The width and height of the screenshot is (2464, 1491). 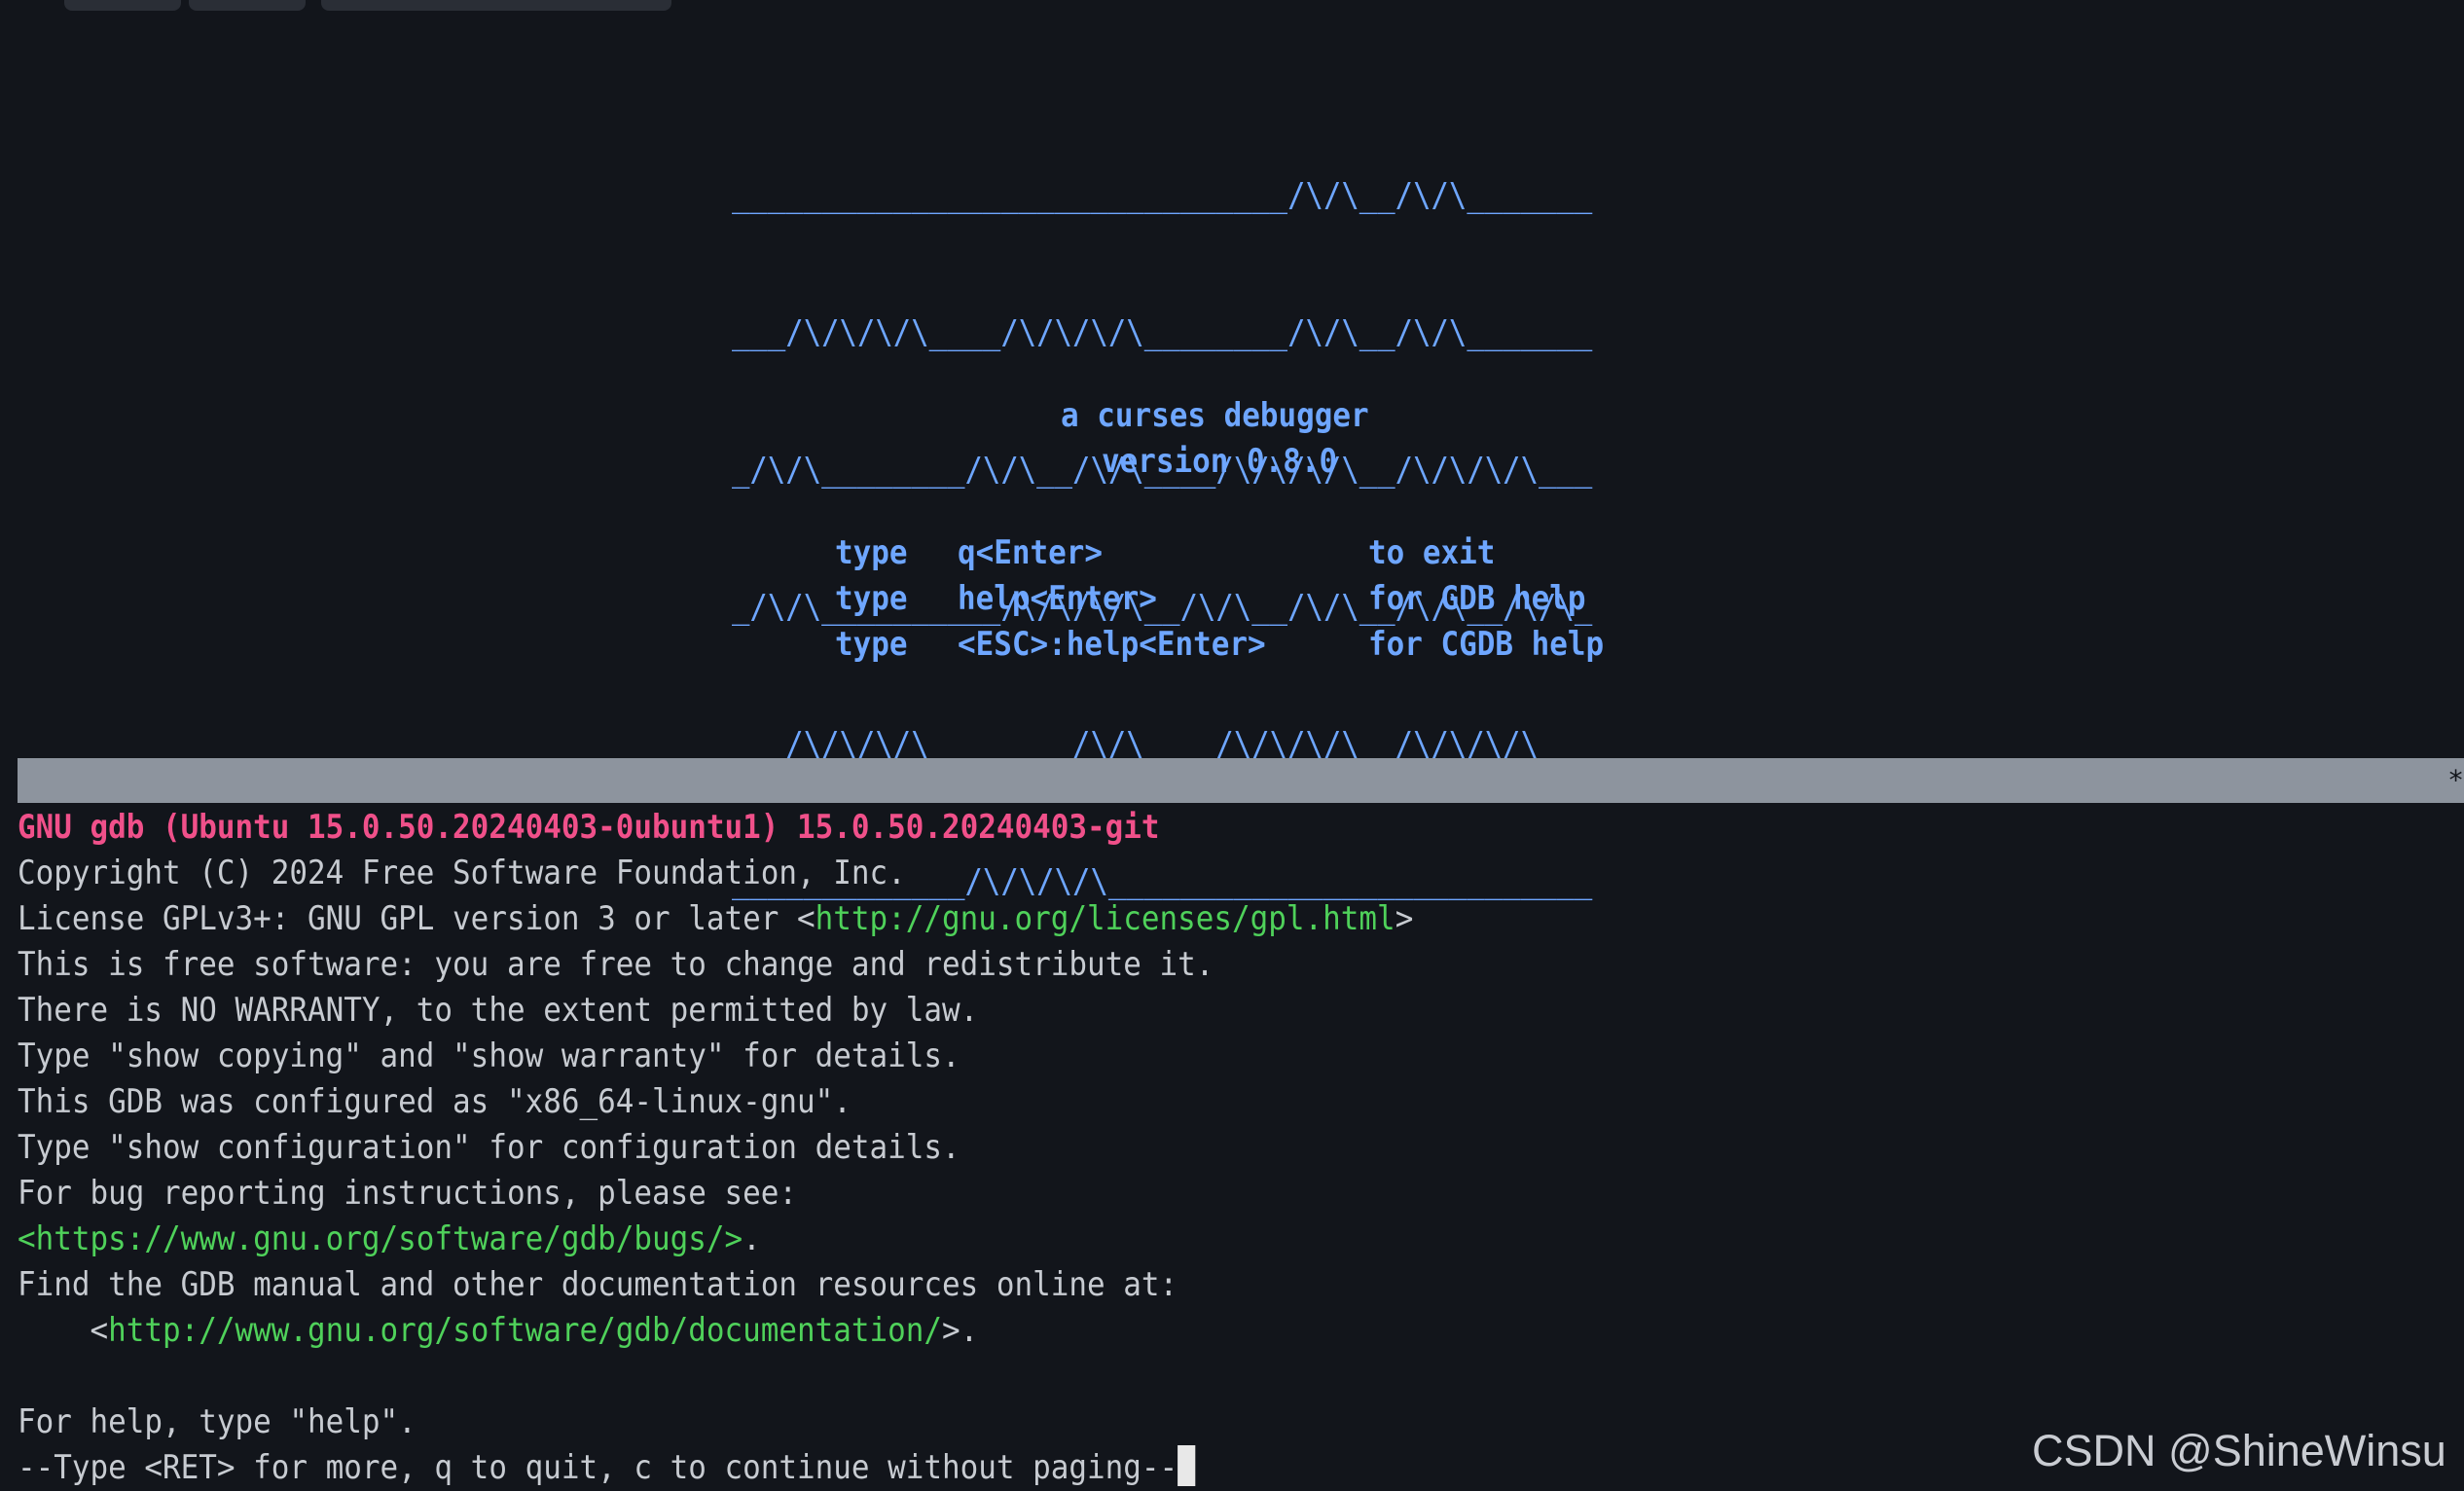 I want to click on help-key: <ESC>:help<Enter>, so click(x=1112, y=644).